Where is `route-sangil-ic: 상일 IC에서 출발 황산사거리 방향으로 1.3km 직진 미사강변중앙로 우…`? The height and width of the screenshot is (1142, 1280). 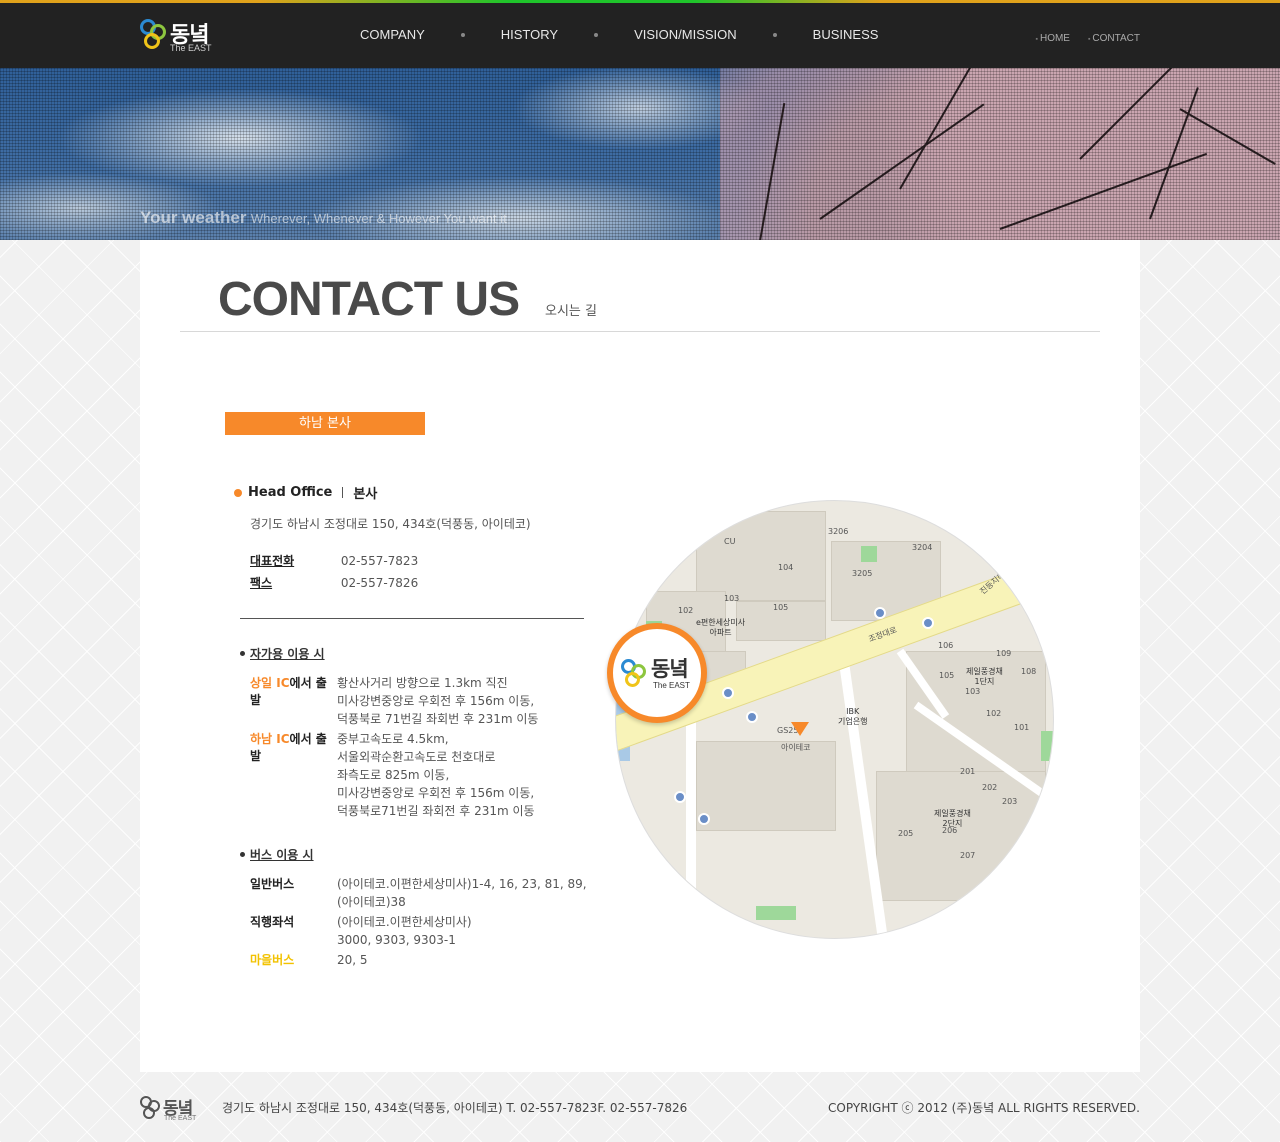
route-sangil-ic: 상일 IC에서 출발 황산사거리 방향으로 1.3km 직진 미사강변중앙로 우… is located at coordinates (394, 701).